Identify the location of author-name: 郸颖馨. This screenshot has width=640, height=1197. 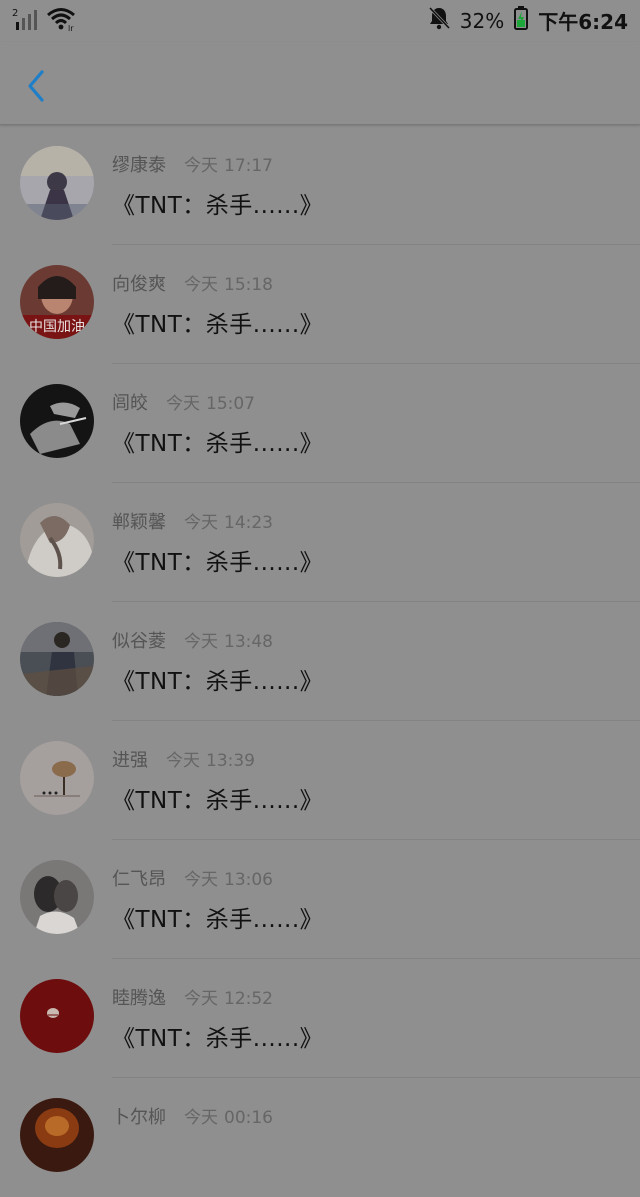
(139, 521).